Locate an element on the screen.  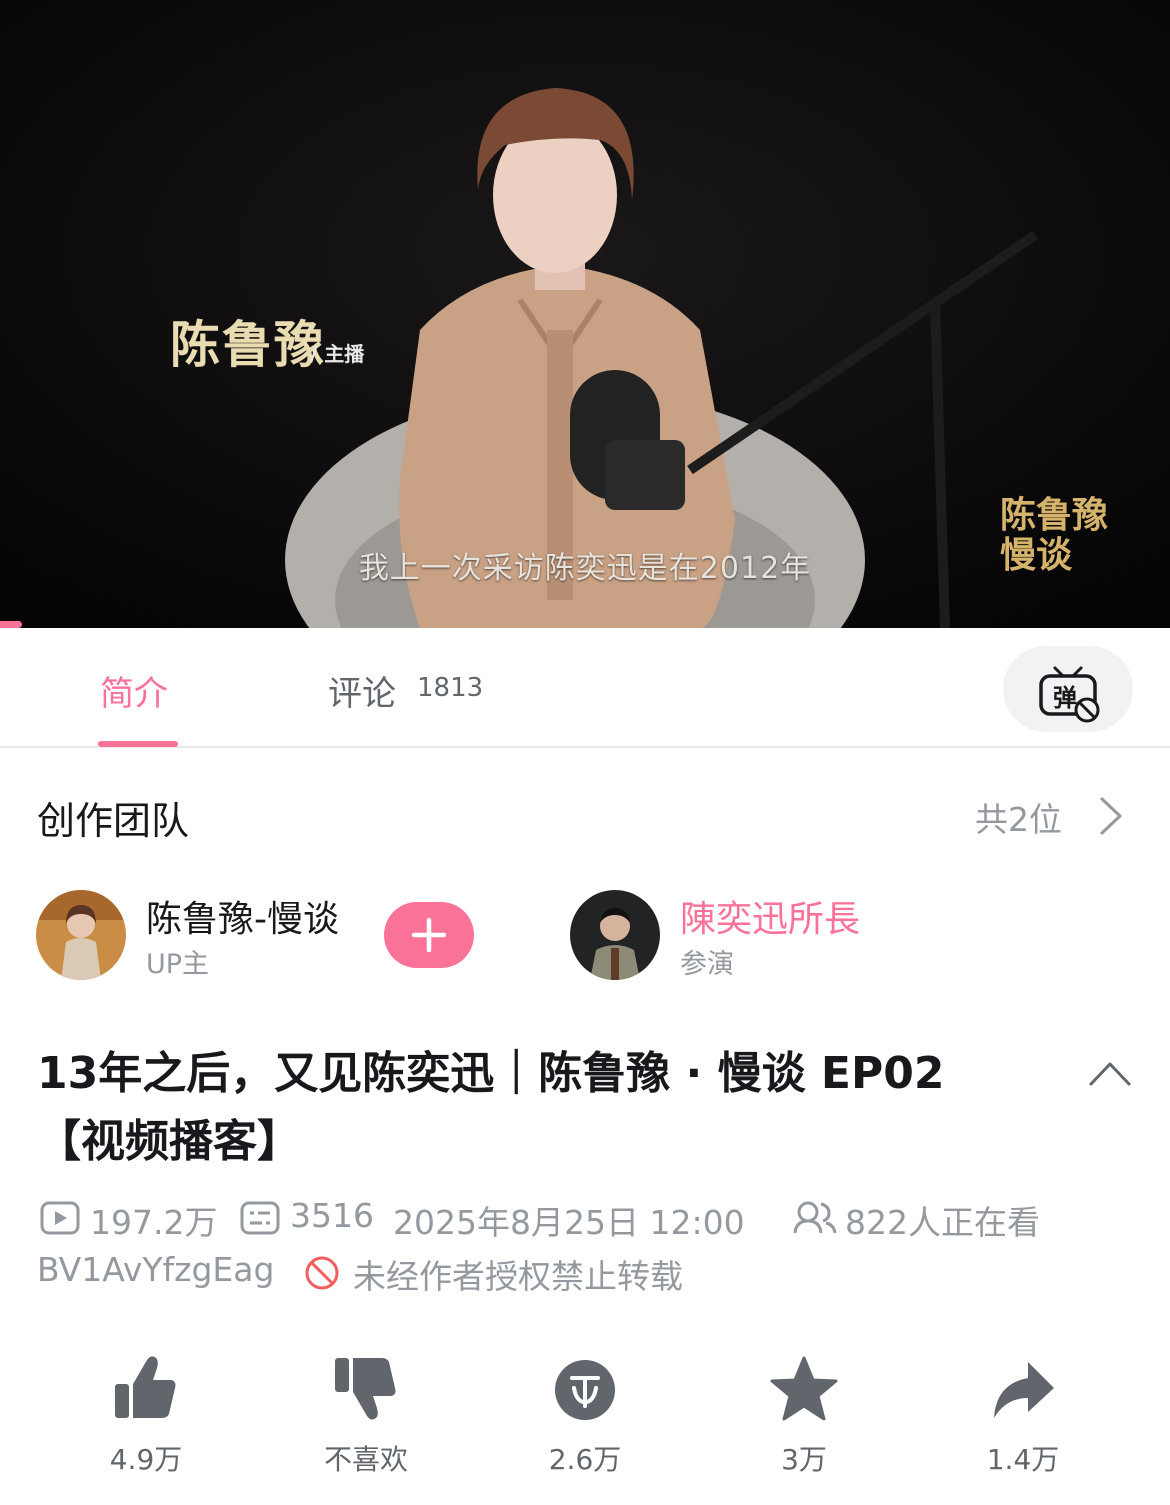
viewers-icon is located at coordinates (815, 1217).